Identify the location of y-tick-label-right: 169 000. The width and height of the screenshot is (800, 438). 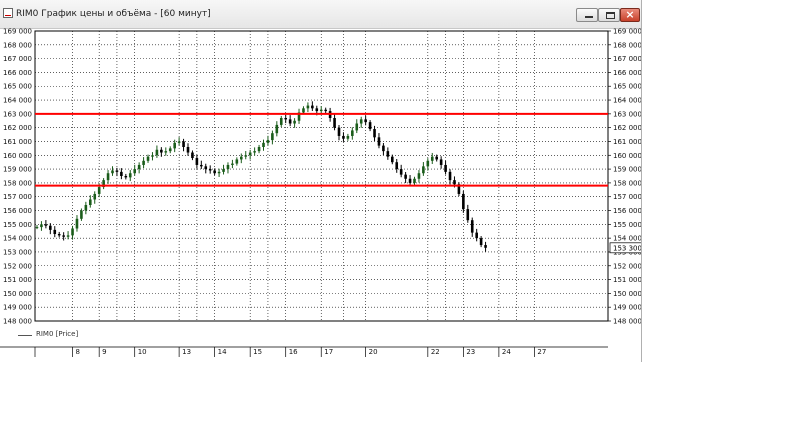
(627, 32).